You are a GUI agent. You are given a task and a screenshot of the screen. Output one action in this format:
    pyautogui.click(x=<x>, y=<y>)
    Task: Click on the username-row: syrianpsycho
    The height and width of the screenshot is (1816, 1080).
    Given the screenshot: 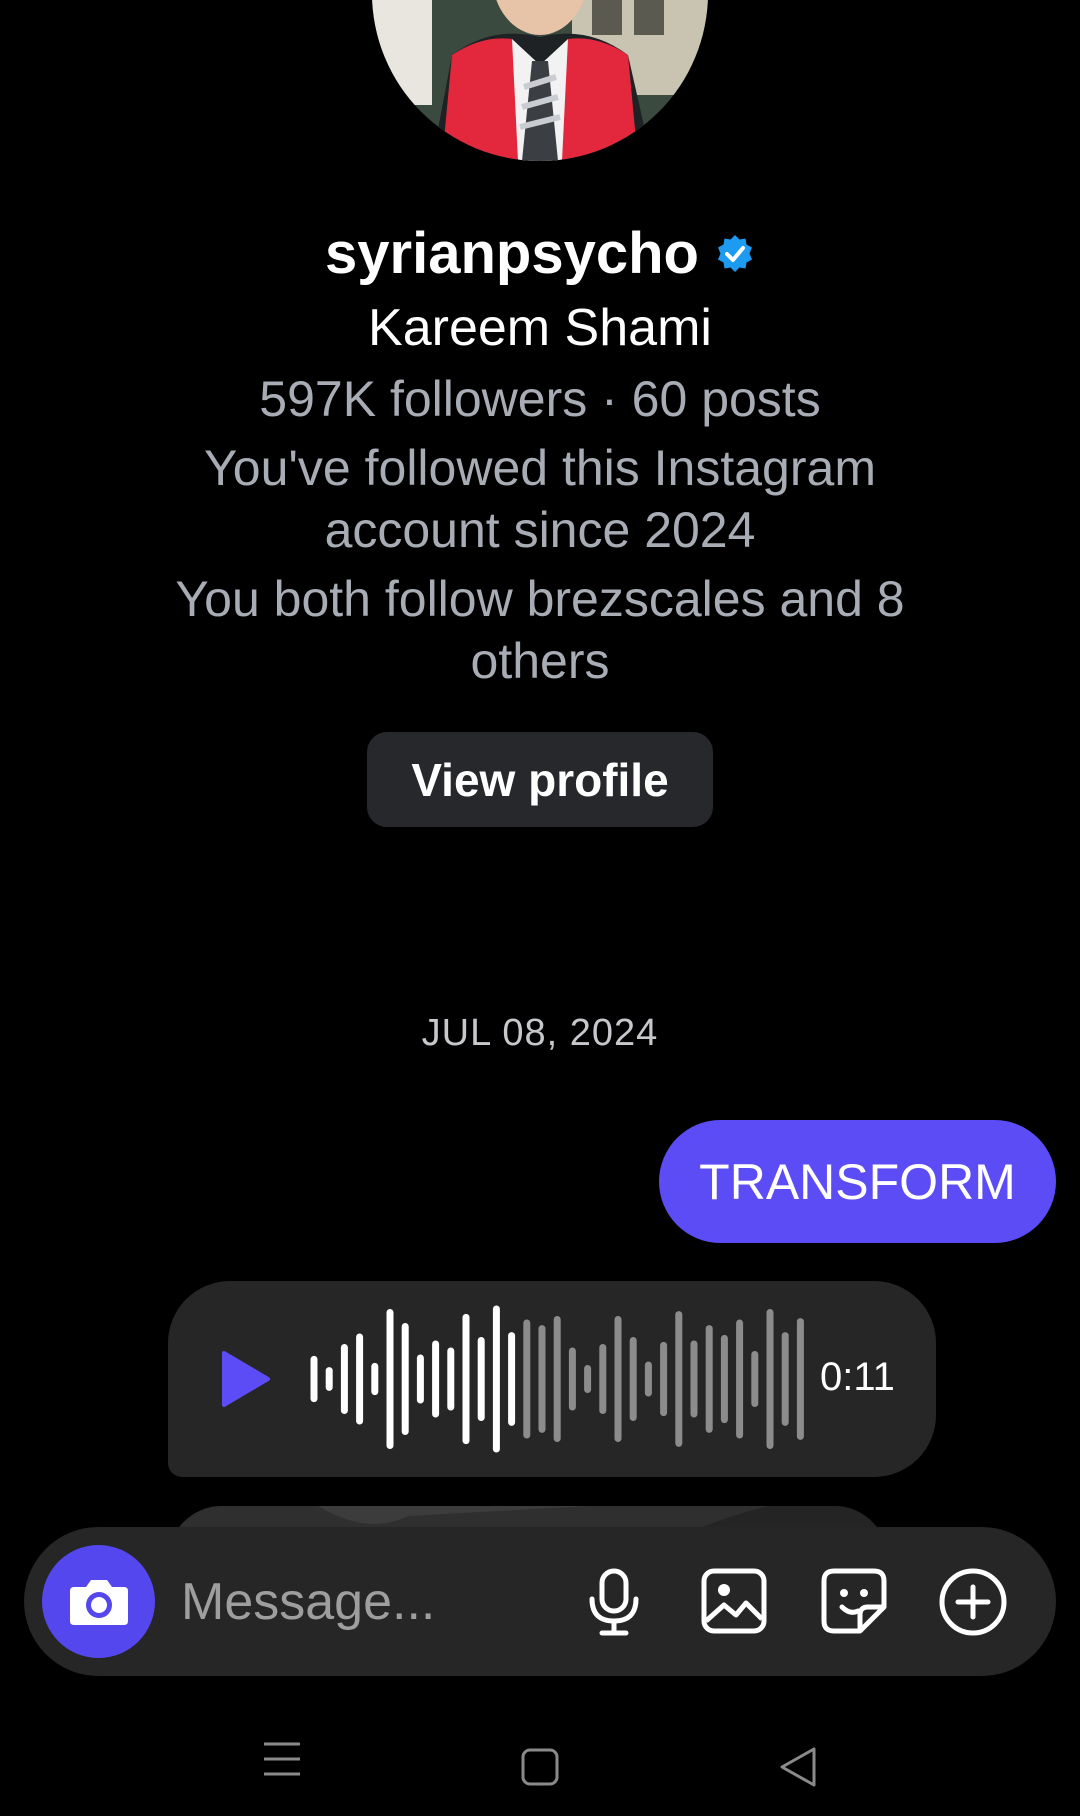 What is the action you would take?
    pyautogui.click(x=540, y=254)
    